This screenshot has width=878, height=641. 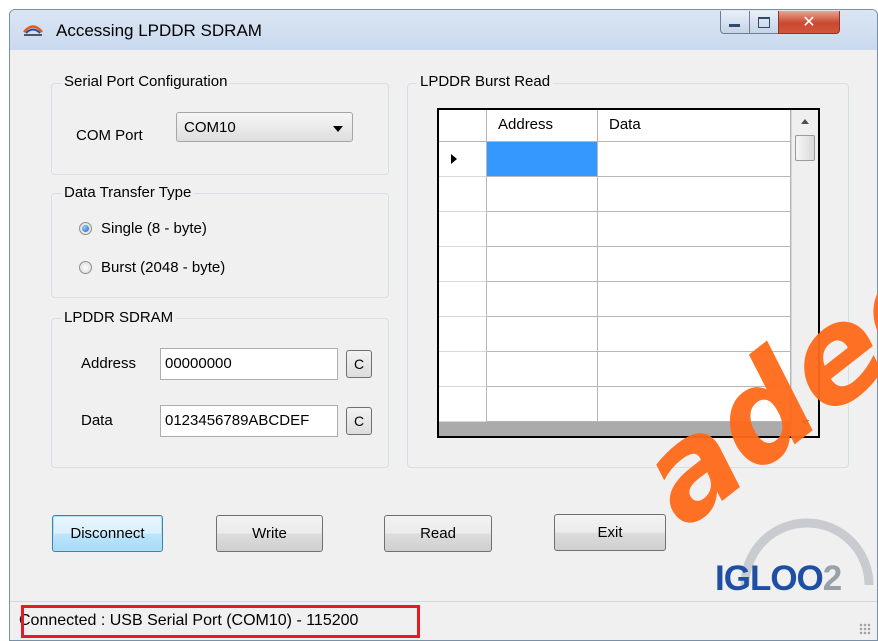 I want to click on burst-radio-label: Burst (2048 - byte), so click(x=163, y=267).